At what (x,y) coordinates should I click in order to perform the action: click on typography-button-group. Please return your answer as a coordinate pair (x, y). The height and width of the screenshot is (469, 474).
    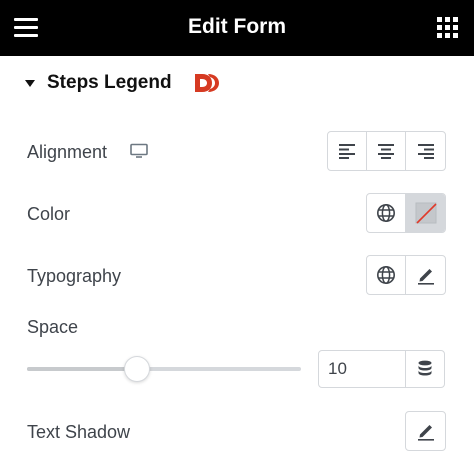
    Looking at the image, I should click on (406, 275).